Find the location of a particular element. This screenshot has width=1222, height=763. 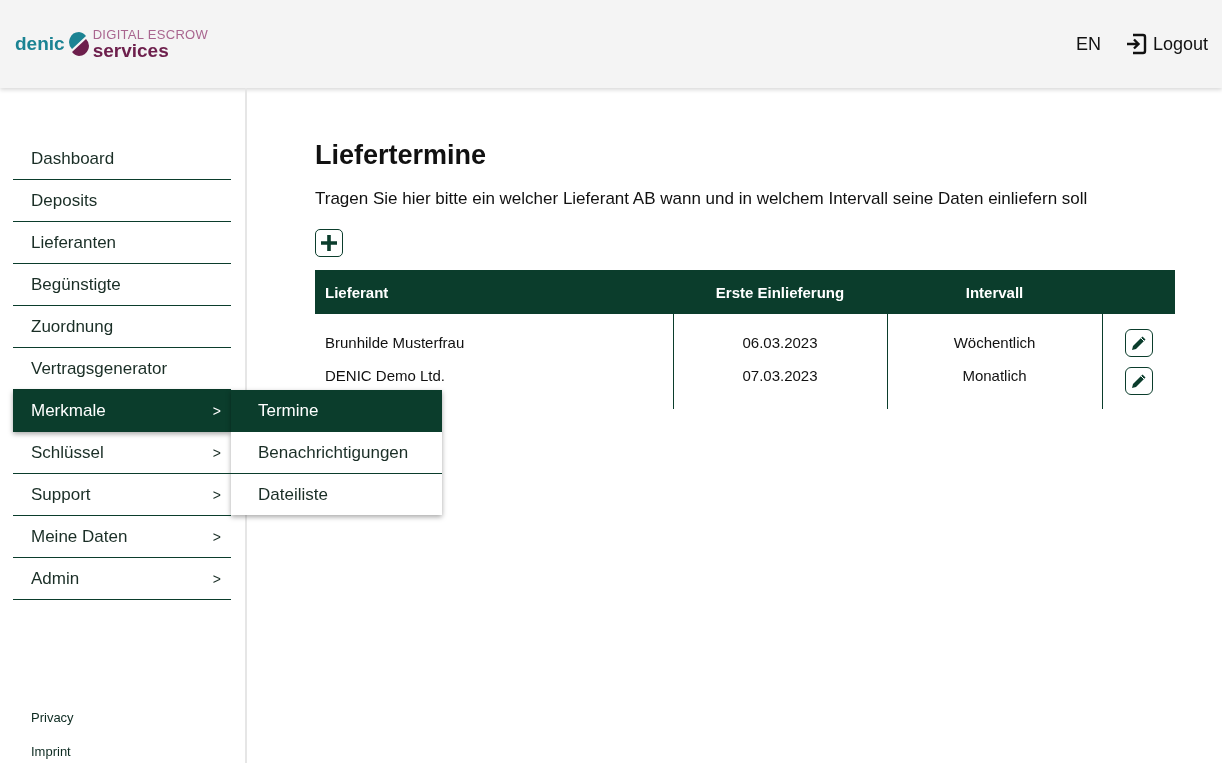

nav-item: Admin > is located at coordinates (122, 579).